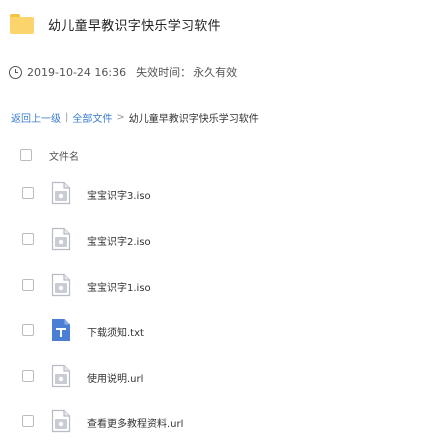 The image size is (437, 441). I want to click on file-row: 宝宝识字2.iso, so click(218, 239).